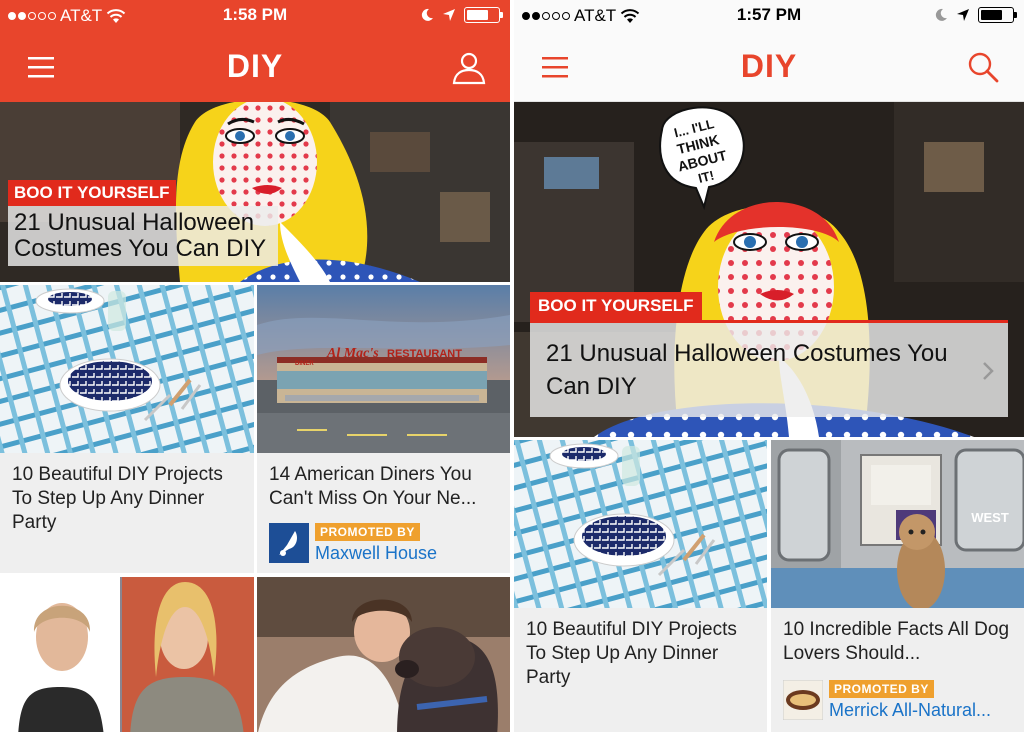 The height and width of the screenshot is (732, 1024). I want to click on chevron-right-icon, so click(988, 371).